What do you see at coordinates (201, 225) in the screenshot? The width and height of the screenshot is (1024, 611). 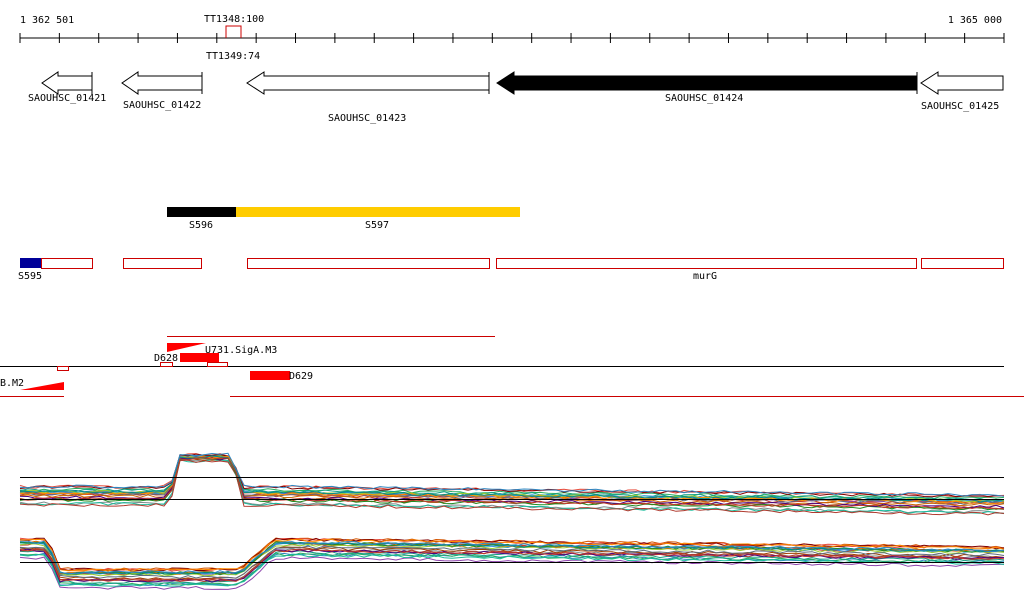 I see `srna-label: S596` at bounding box center [201, 225].